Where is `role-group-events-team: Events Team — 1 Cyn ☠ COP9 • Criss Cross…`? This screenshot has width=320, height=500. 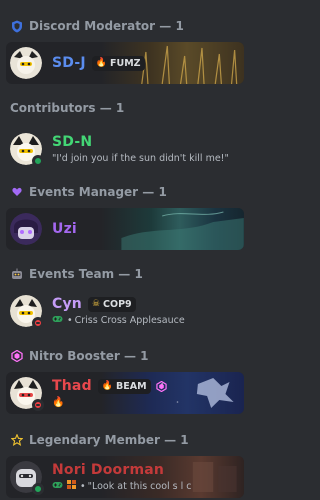 role-group-events-team: Events Team — 1 Cyn ☠ COP9 • Criss Cross… is located at coordinates (125, 298).